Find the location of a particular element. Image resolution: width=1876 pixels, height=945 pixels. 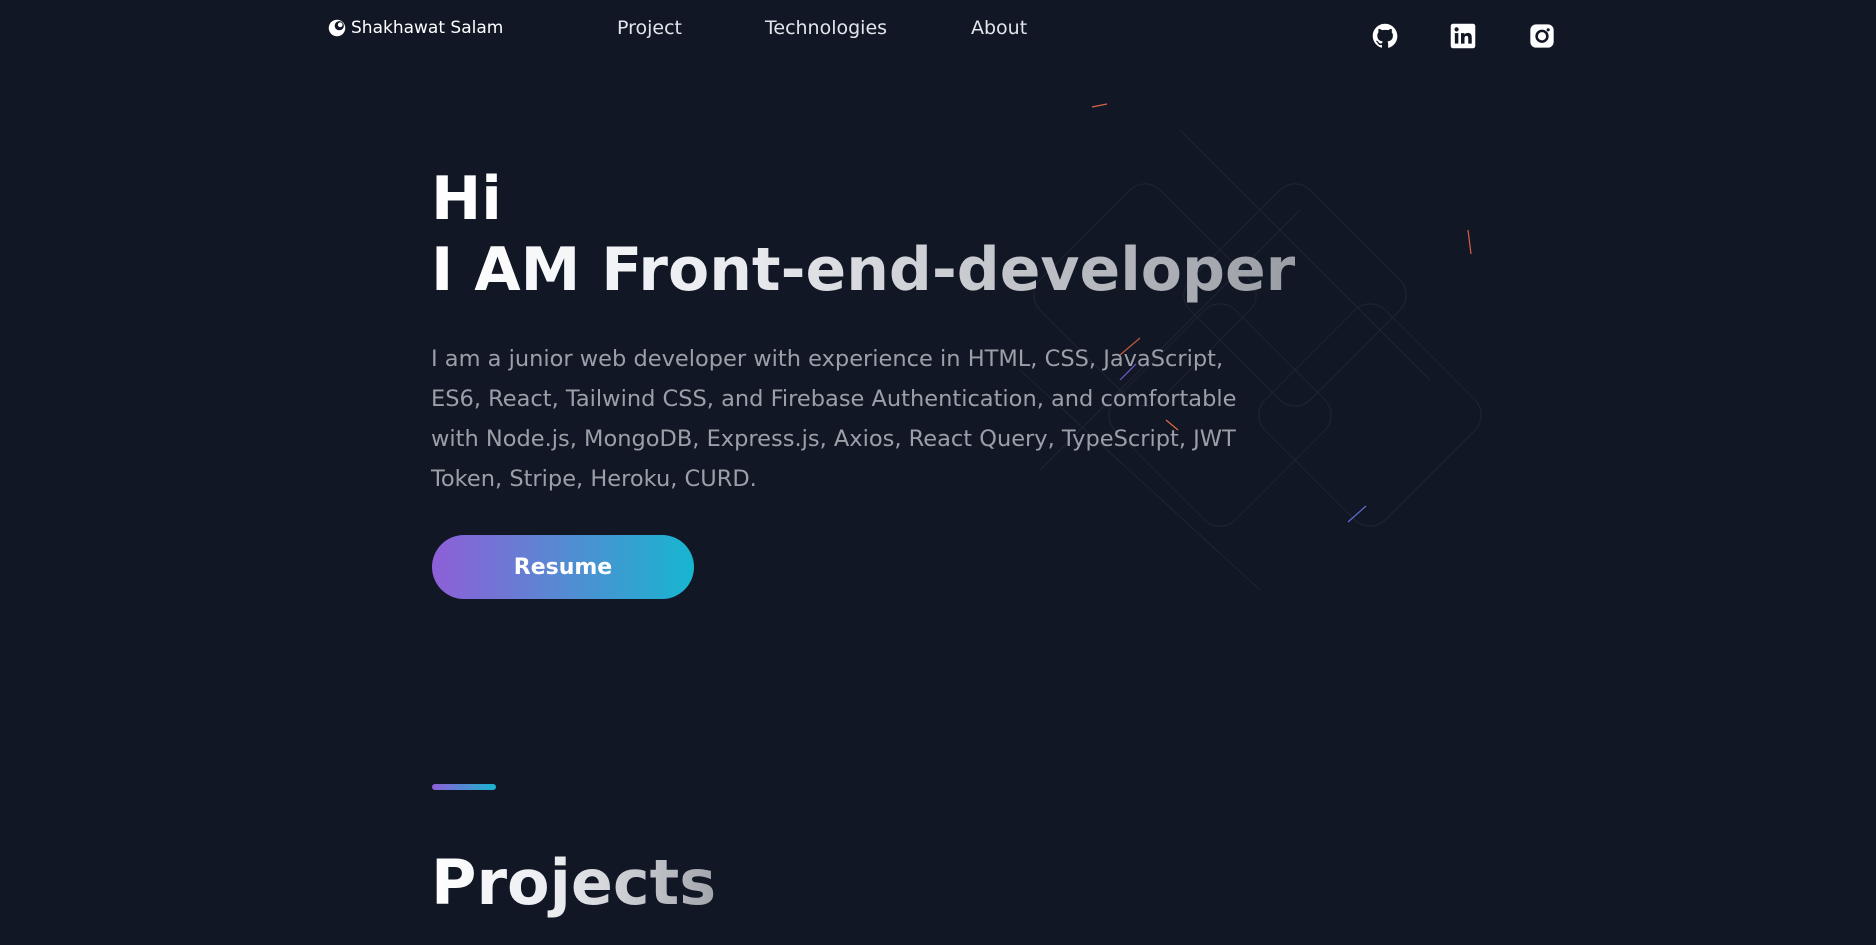

nav-link-technologies: Technologies is located at coordinates (826, 28).